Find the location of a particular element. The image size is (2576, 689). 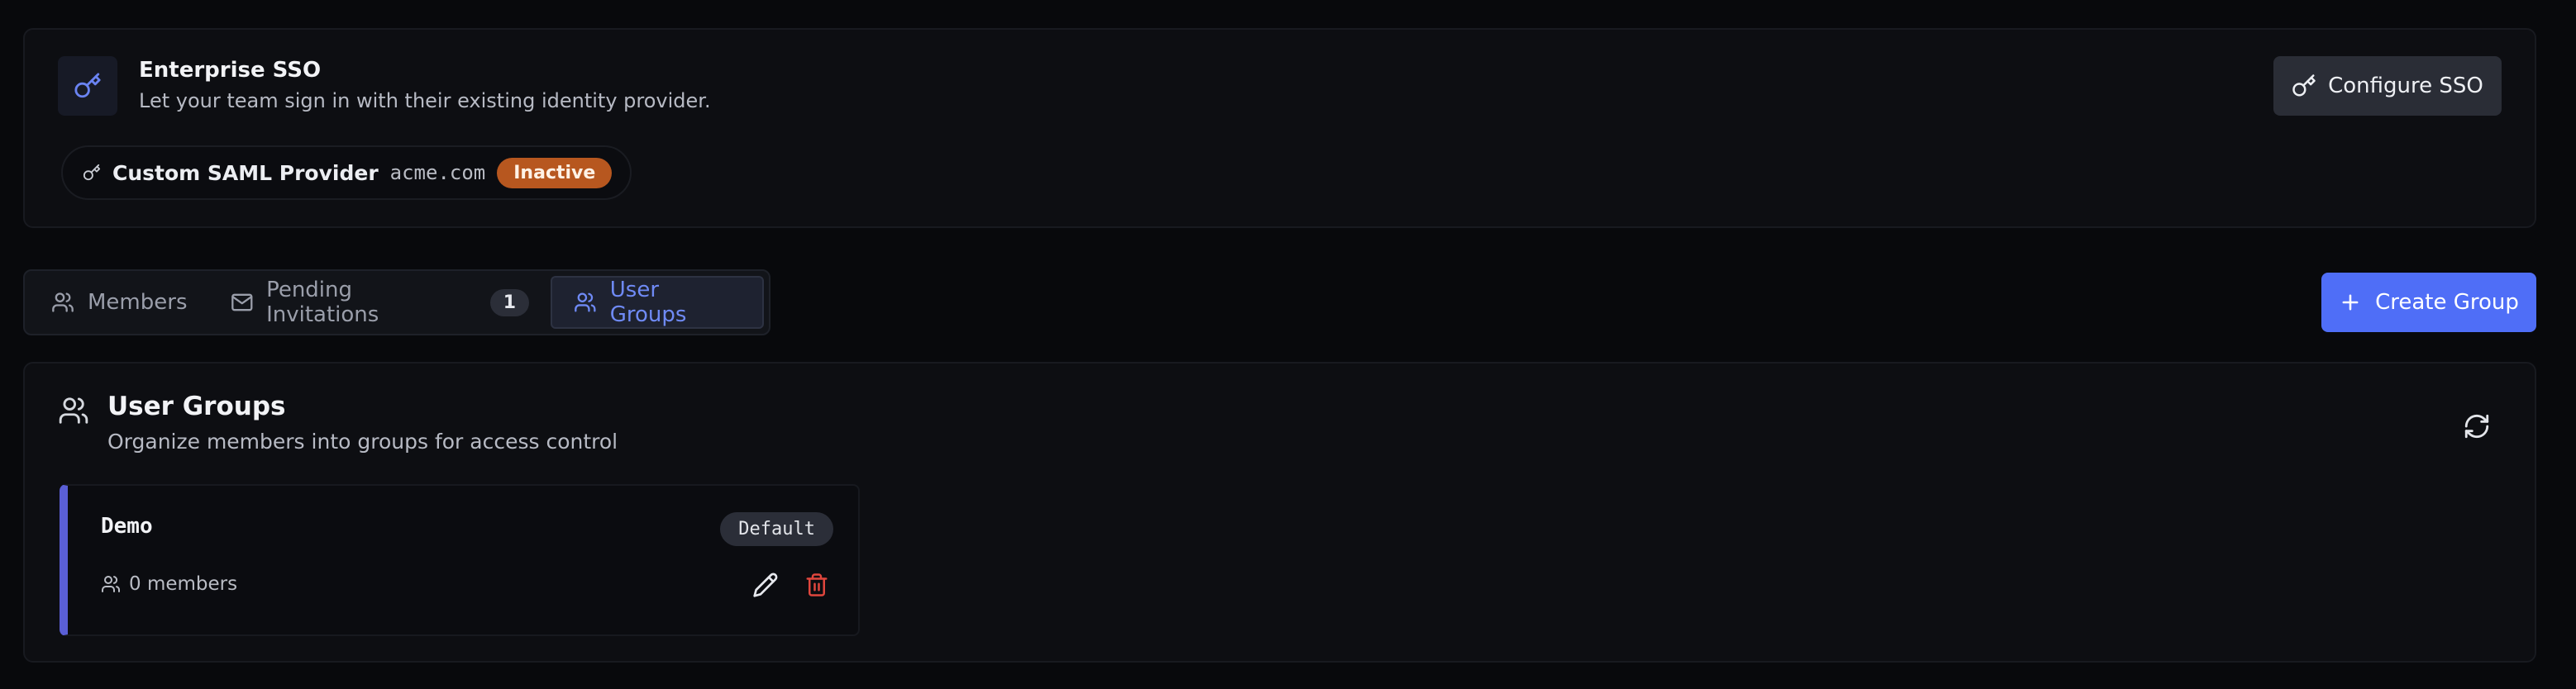

provider-domain: acme.com is located at coordinates (437, 172).